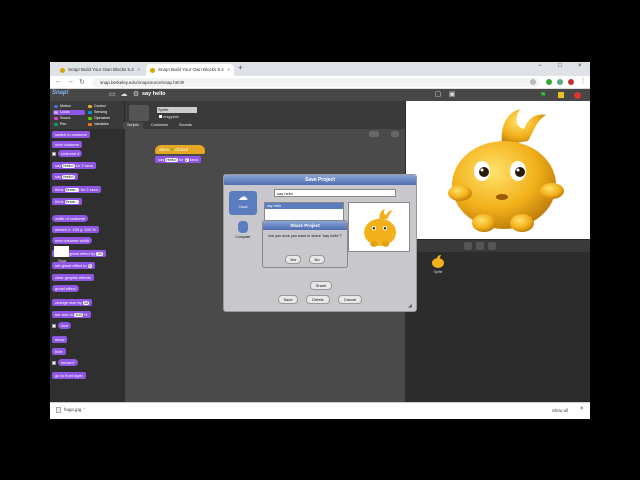 The image size is (640, 480). Describe the element at coordinates (571, 82) in the screenshot. I see `avatar` at that location.